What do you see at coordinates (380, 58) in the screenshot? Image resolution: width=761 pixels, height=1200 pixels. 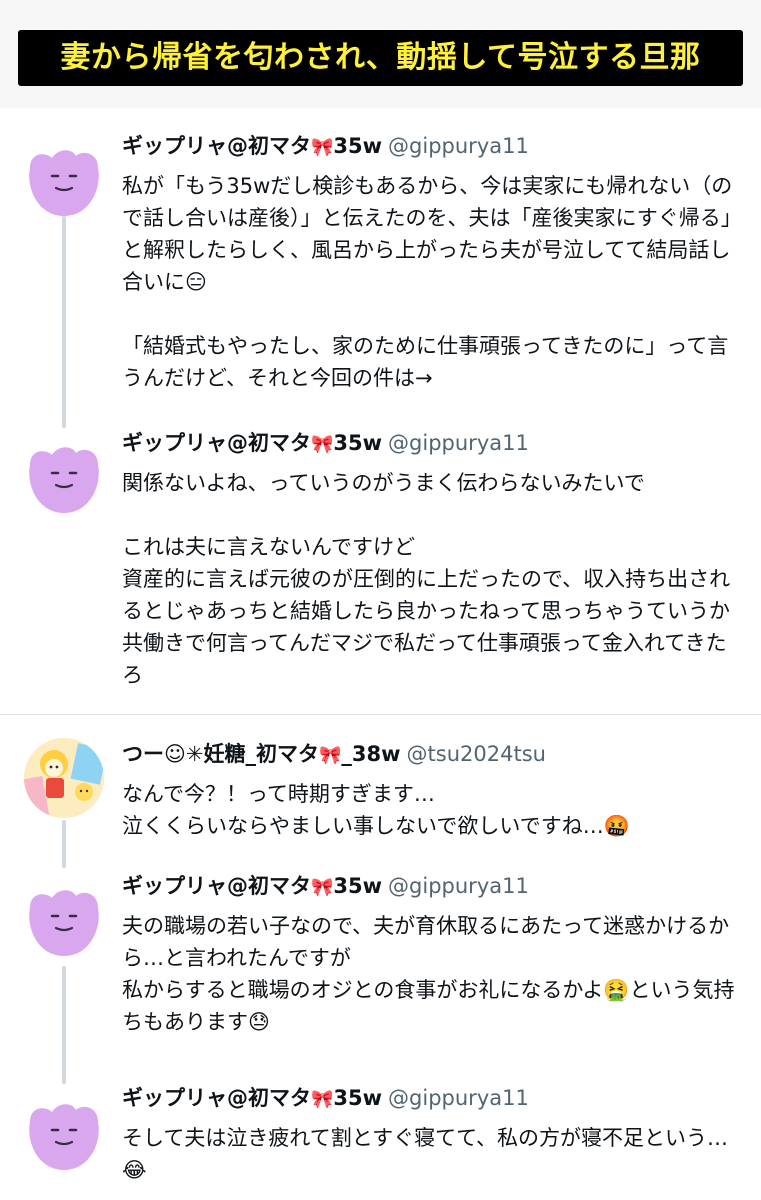 I see `banner-title: 妻から帰省を匂わされ、動揺して号泣する旦那` at bounding box center [380, 58].